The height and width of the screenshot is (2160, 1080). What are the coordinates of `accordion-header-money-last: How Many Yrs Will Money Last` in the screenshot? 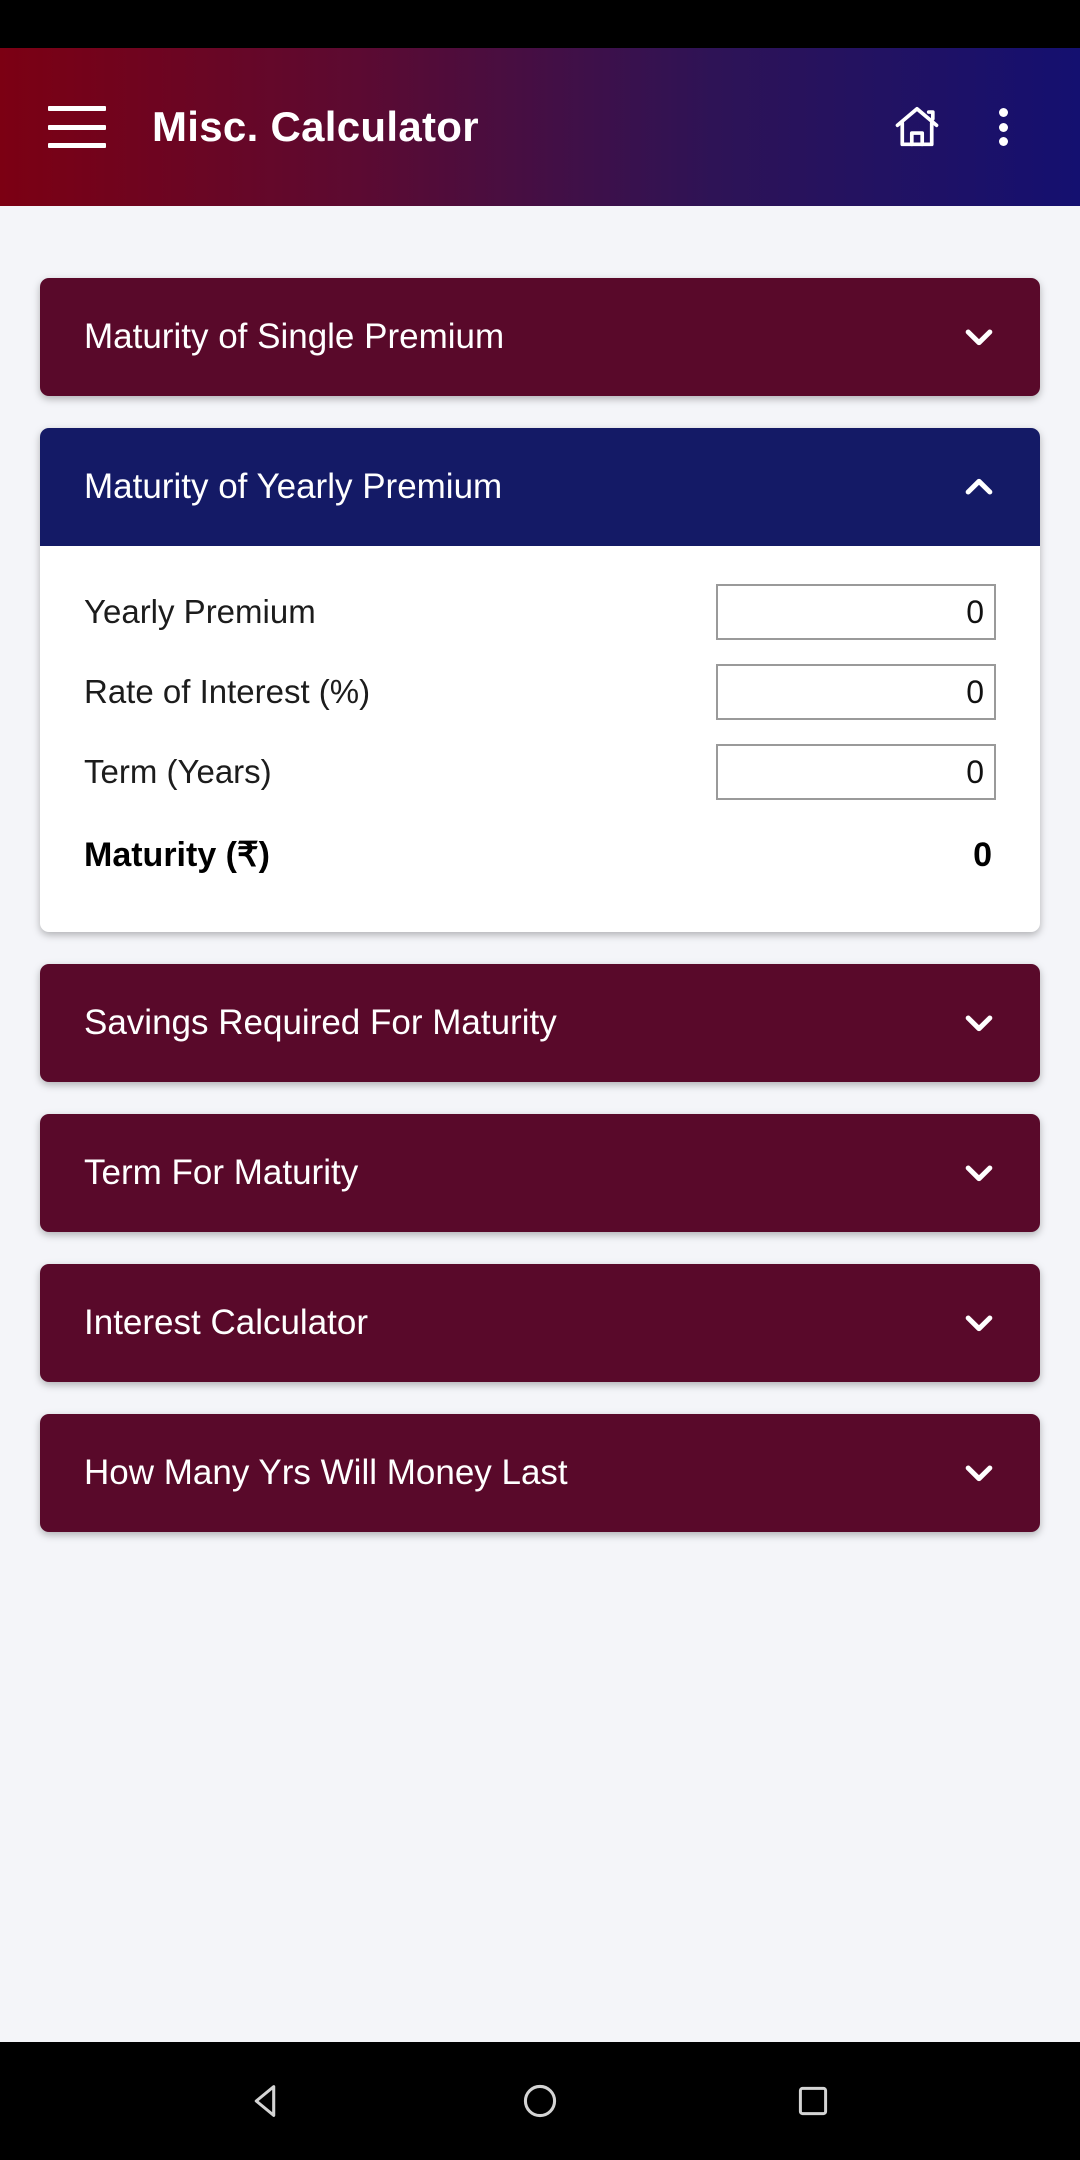 It's located at (540, 1473).